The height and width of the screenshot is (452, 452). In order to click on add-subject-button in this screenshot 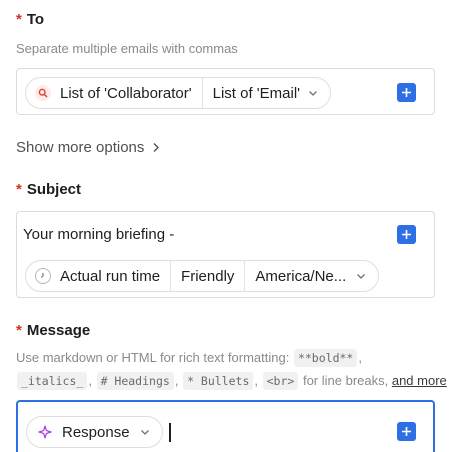, I will do `click(406, 234)`.